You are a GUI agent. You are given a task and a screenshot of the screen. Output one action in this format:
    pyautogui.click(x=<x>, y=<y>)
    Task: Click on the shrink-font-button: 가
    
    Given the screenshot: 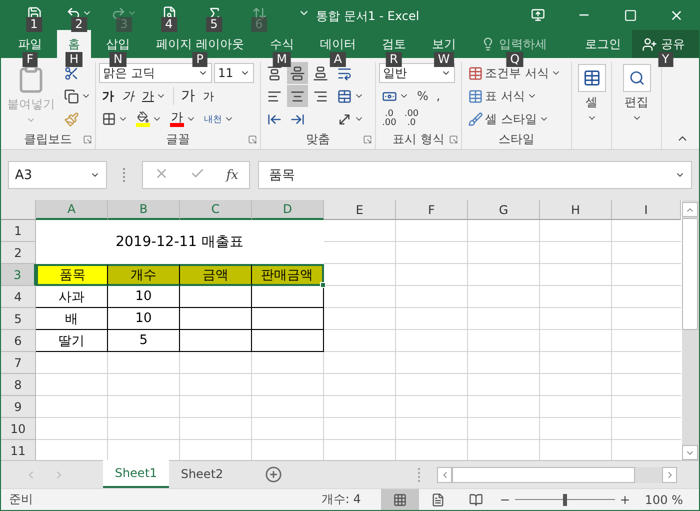 What is the action you would take?
    pyautogui.click(x=208, y=96)
    